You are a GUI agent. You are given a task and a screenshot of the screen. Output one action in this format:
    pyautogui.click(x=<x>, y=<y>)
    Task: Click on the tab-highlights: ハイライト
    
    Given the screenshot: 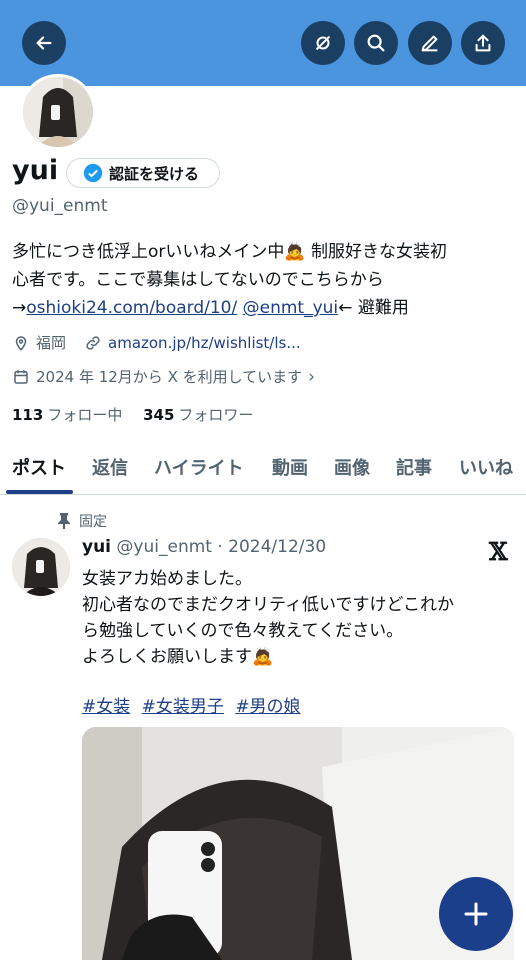 What is the action you would take?
    pyautogui.click(x=199, y=467)
    